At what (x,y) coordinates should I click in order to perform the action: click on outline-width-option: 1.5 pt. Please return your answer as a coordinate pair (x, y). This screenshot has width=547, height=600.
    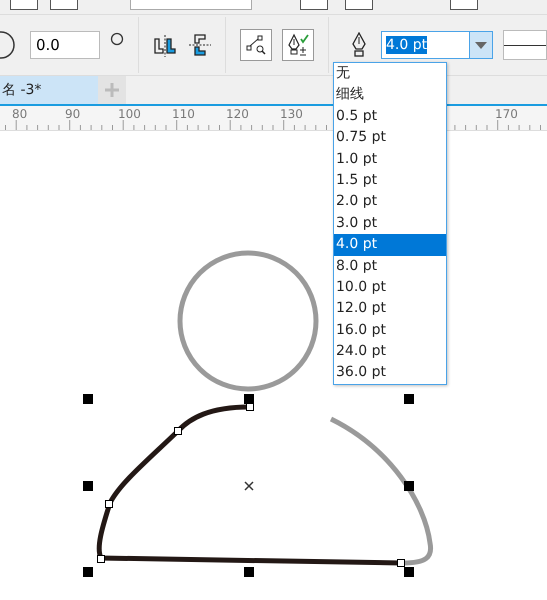
    Looking at the image, I should click on (390, 181).